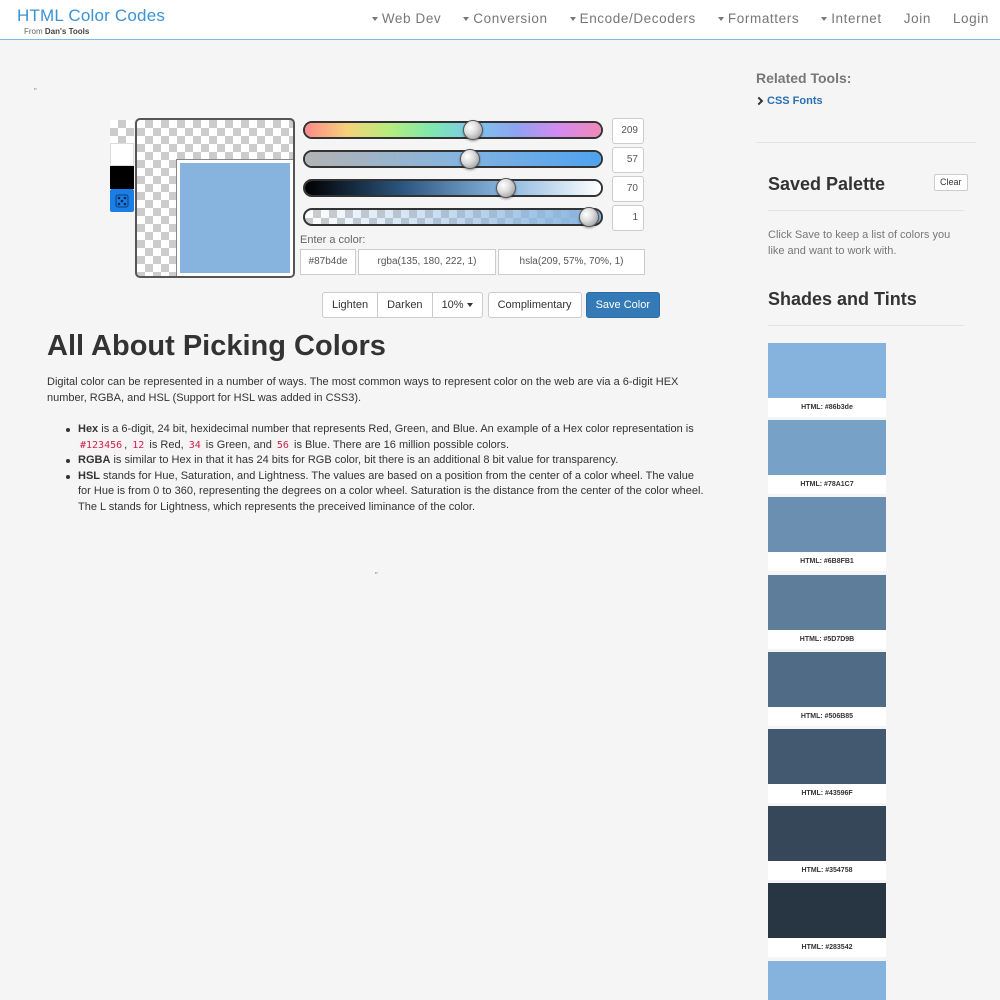 The image size is (1000, 1000). I want to click on shade-swatch: HTML: #5D7D9B, so click(827, 611).